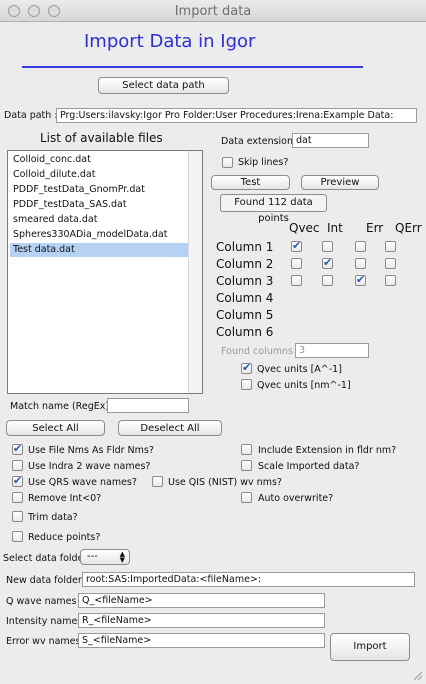 The width and height of the screenshot is (426, 684). Describe the element at coordinates (390, 246) in the screenshot. I see `column-1-qerr-checkbox` at that location.